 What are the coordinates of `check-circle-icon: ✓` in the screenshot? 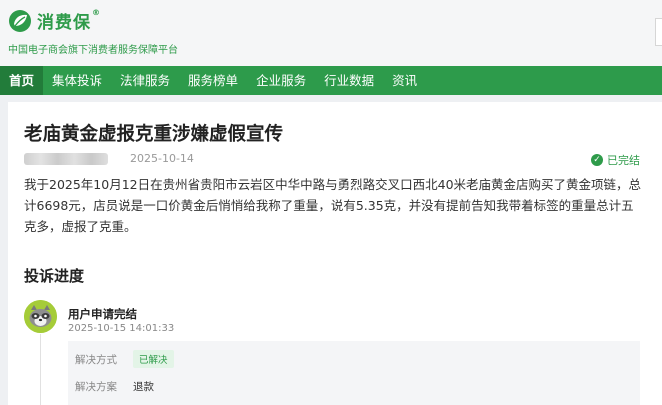 It's located at (597, 160).